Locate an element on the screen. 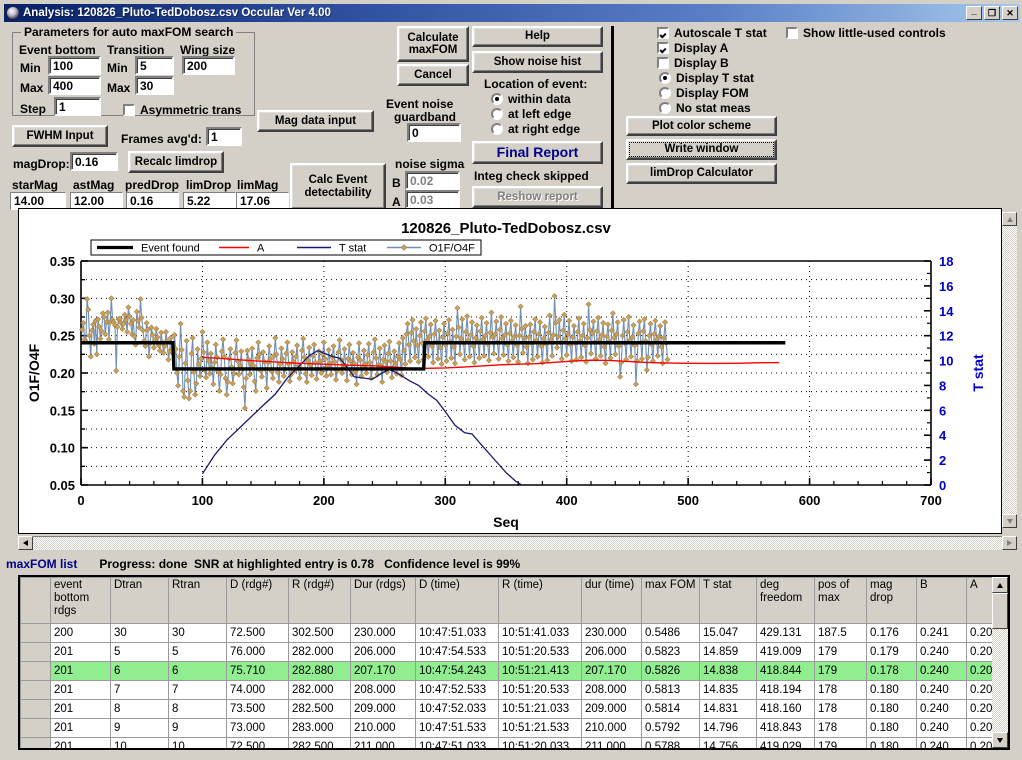 Image resolution: width=1022 pixels, height=760 pixels. table-cell: 14.756 is located at coordinates (728, 742).